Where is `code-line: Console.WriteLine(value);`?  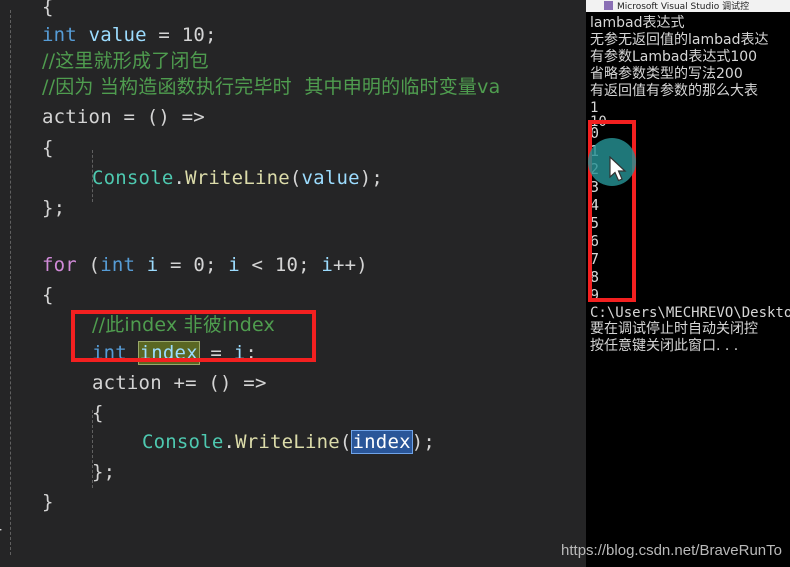
code-line: Console.WriteLine(value); is located at coordinates (237, 178).